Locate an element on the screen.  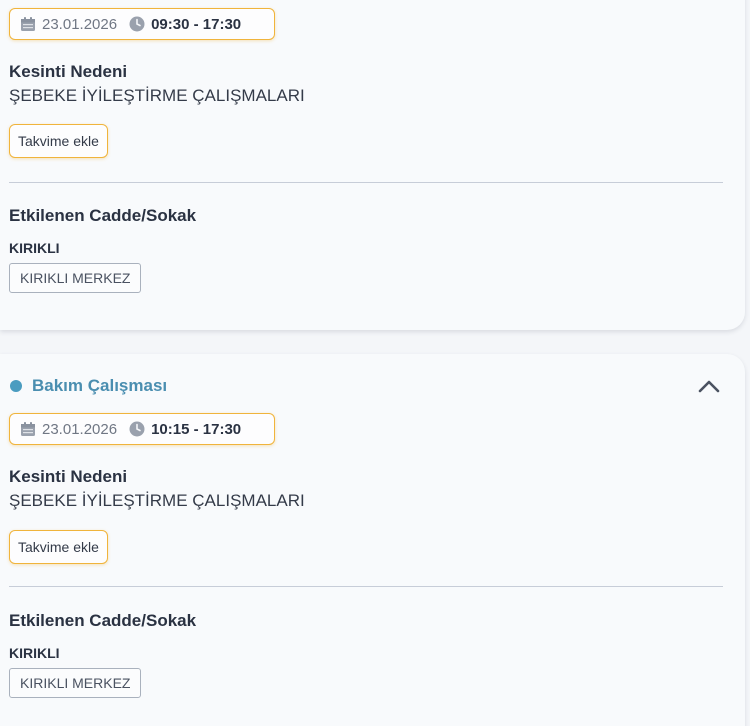
datetime-box: 23.01.2026 09:30 - 17:30 is located at coordinates (142, 24).